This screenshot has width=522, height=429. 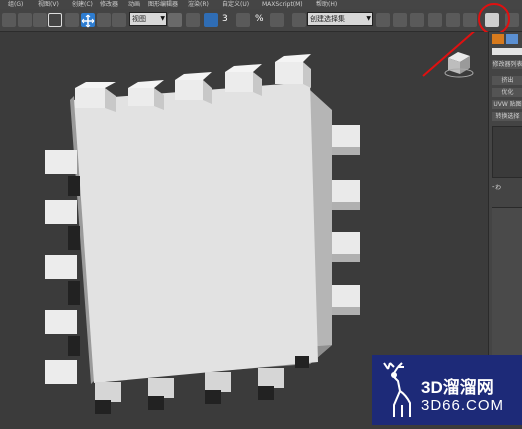 I want to click on angle-snap-icon, so click(x=243, y=20).